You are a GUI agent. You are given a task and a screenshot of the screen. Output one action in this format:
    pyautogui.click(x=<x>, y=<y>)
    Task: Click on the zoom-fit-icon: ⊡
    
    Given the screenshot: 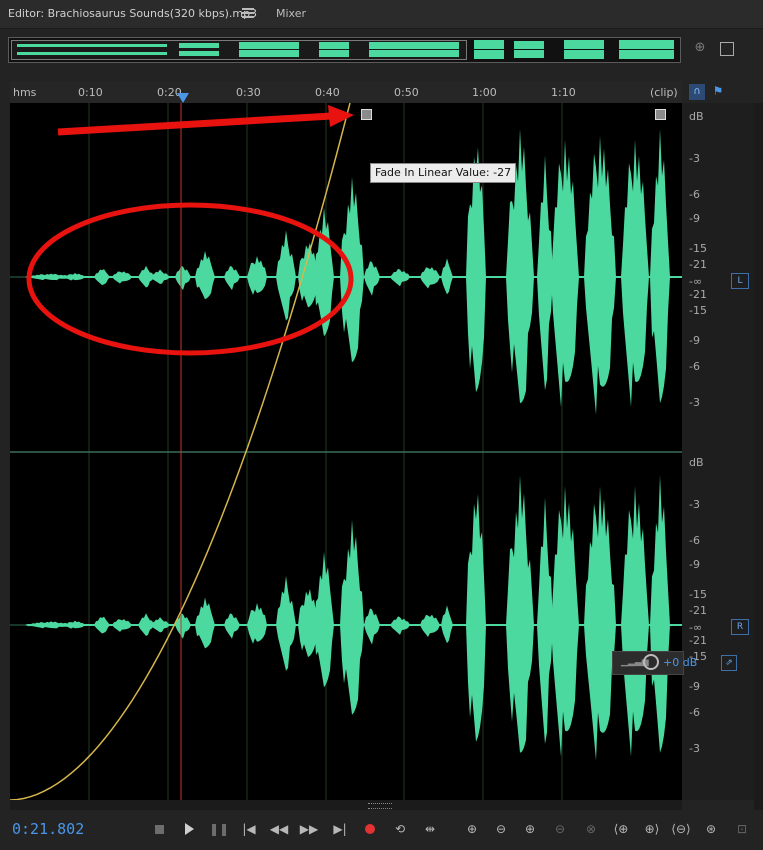 What is the action you would take?
    pyautogui.click(x=742, y=829)
    